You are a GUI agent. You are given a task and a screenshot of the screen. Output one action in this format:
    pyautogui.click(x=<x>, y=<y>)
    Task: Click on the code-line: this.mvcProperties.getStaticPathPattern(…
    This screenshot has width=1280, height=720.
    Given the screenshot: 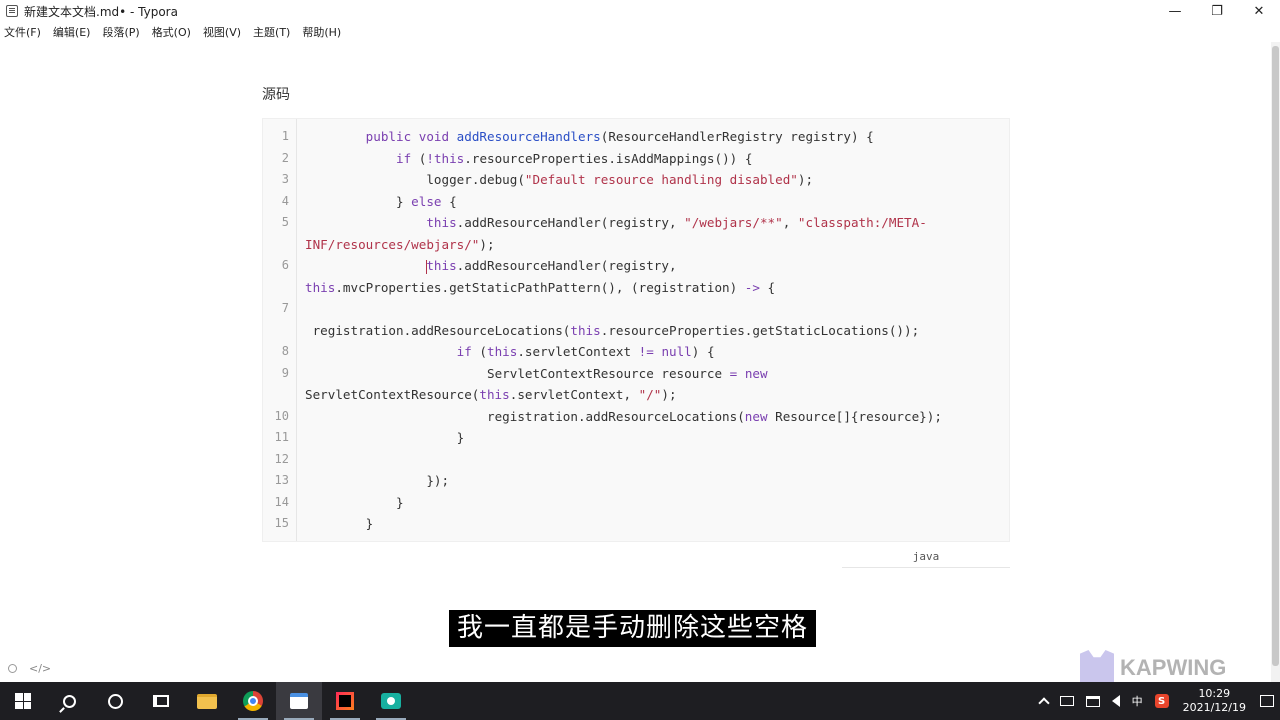 What is the action you would take?
    pyautogui.click(x=637, y=287)
    